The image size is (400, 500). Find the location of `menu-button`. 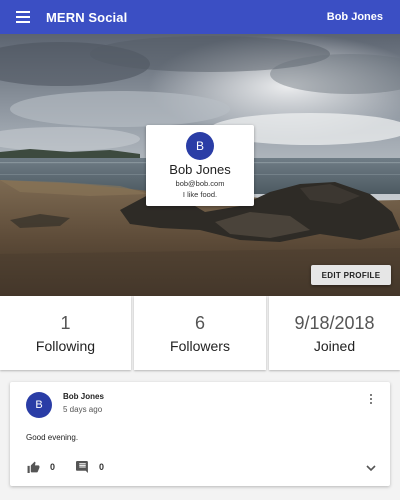

menu-button is located at coordinates (23, 17).